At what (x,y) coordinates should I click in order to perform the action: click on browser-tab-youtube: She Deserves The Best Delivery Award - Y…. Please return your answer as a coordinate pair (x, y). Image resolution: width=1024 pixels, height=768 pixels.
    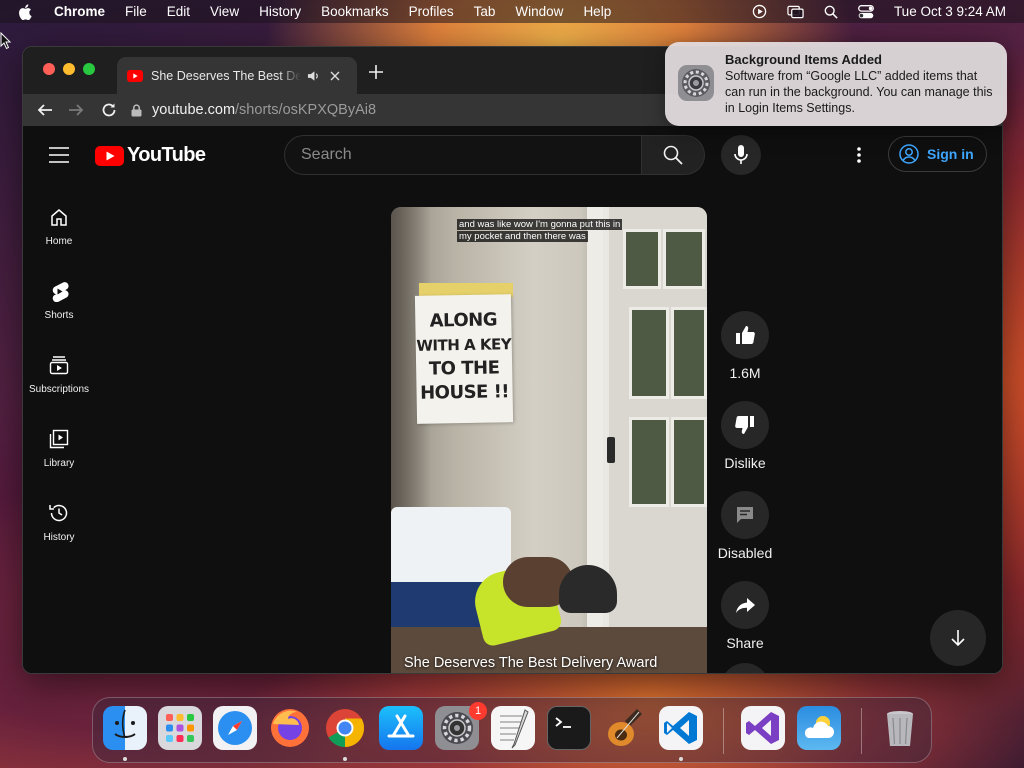
    Looking at the image, I should click on (237, 75).